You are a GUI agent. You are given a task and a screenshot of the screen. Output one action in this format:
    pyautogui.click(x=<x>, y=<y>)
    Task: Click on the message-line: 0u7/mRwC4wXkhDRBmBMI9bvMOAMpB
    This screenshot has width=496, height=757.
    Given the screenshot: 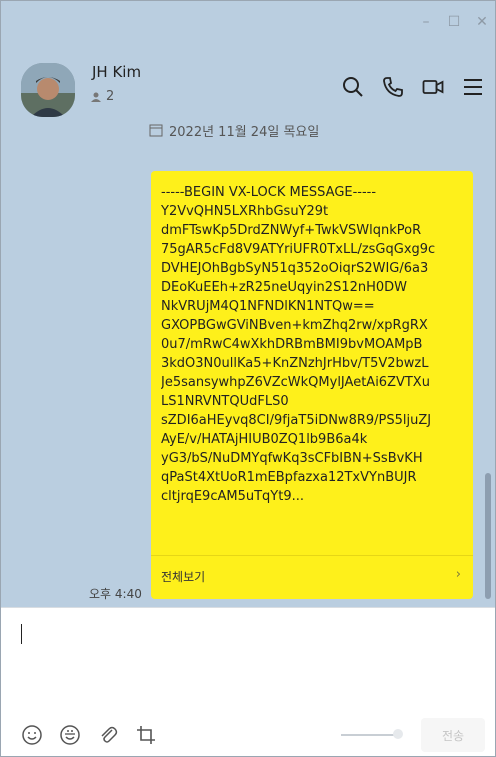 What is the action you would take?
    pyautogui.click(x=292, y=344)
    